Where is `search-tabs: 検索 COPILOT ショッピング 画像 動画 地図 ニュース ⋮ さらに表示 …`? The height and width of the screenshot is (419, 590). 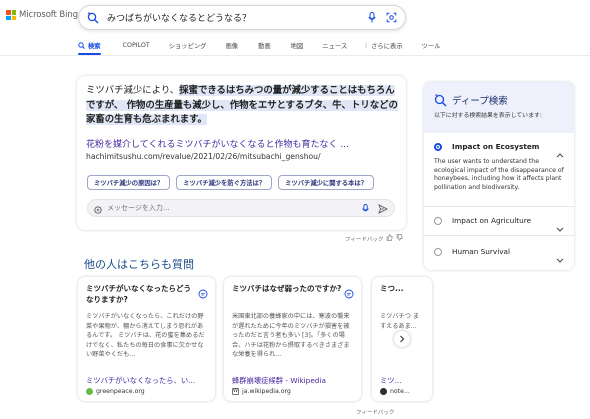
search-tabs: 検索 COPILOT ショッピング 画像 動画 地図 ニュース ⋮ さらに表示 … is located at coordinates (259, 46).